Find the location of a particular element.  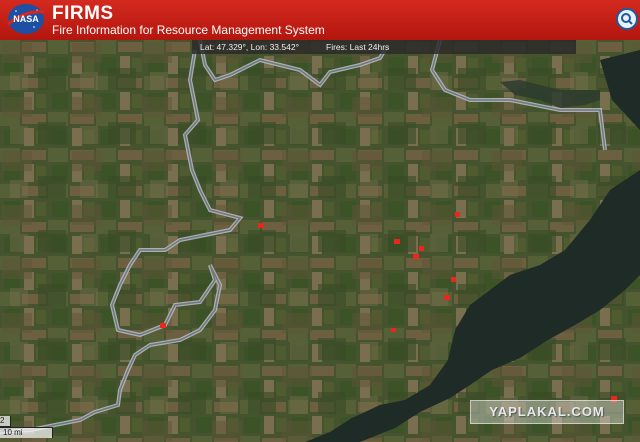

nasa-logo-text: NASA is located at coordinates (26, 19).